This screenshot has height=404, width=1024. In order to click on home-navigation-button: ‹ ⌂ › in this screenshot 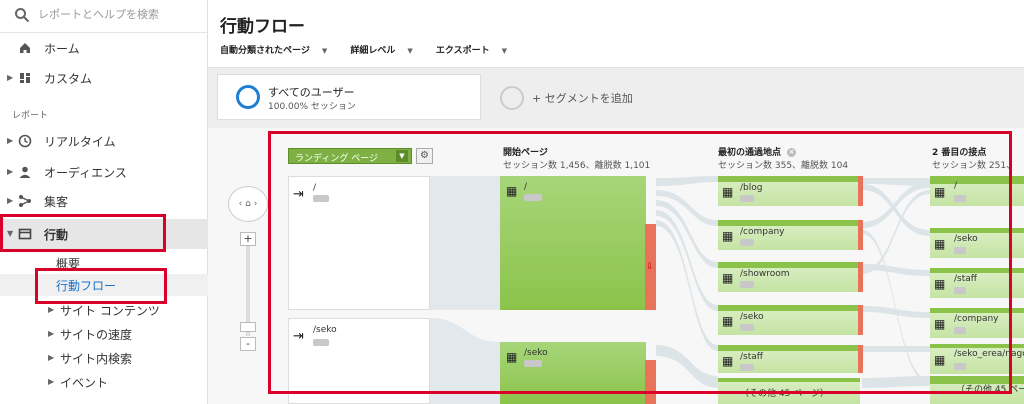, I will do `click(248, 204)`.